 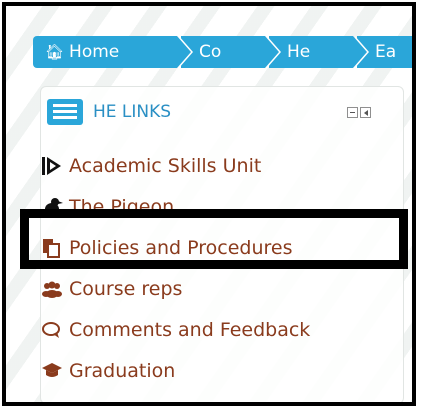 What do you see at coordinates (210, 52) in the screenshot?
I see `breadcrumb-label: Co` at bounding box center [210, 52].